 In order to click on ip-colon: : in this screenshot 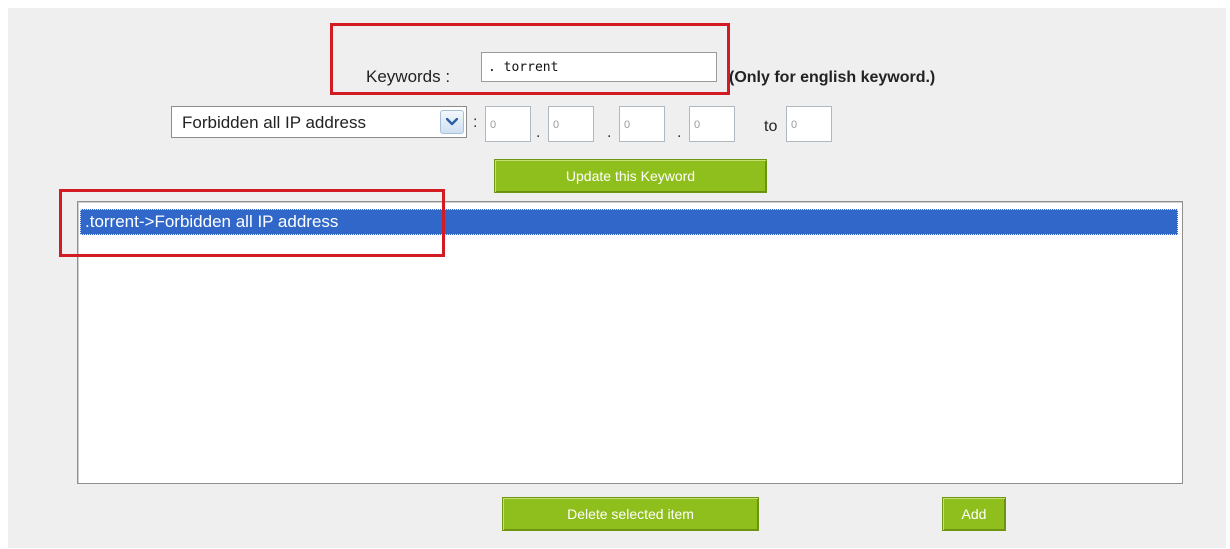, I will do `click(475, 122)`.